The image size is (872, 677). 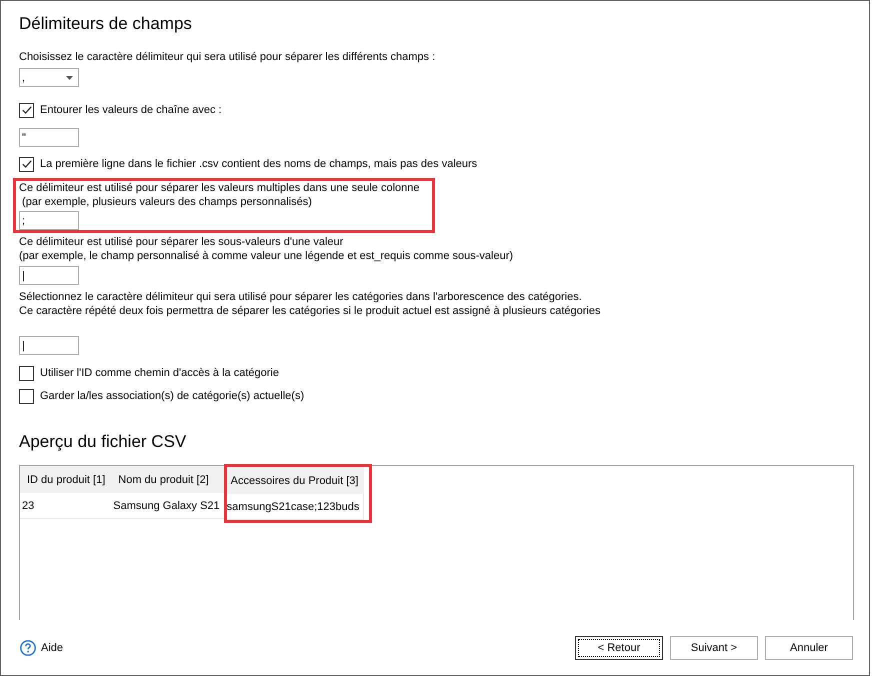 What do you see at coordinates (49, 220) in the screenshot?
I see `input-field: ;` at bounding box center [49, 220].